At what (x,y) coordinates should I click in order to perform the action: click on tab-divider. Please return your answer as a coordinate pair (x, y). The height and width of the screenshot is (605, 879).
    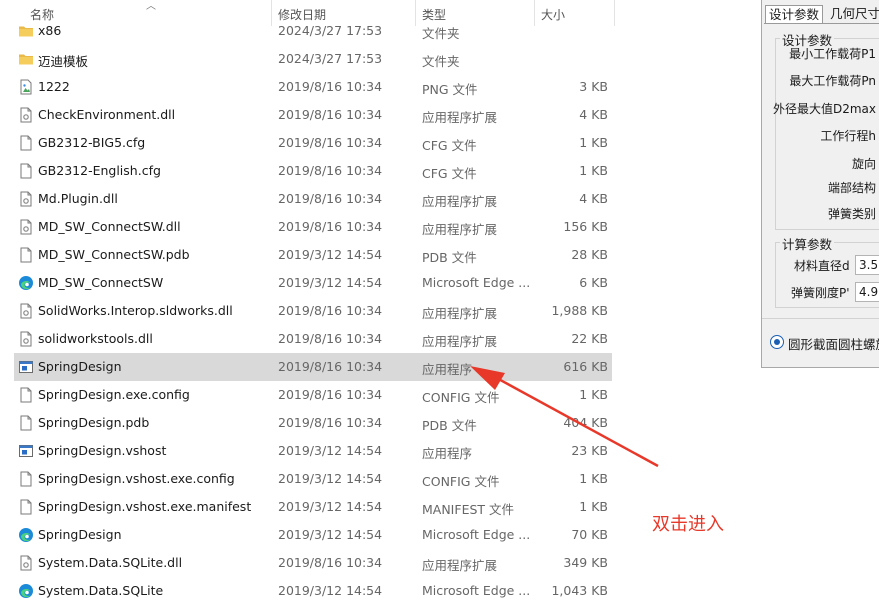
    Looking at the image, I should click on (821, 23).